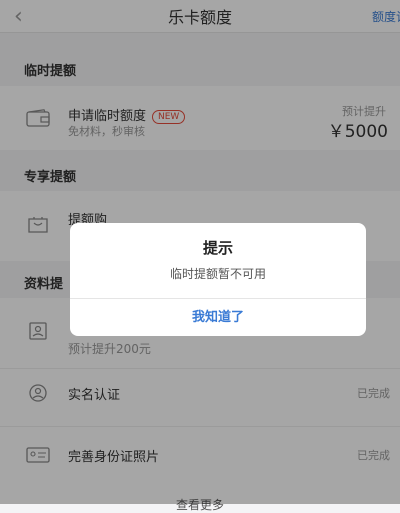 The height and width of the screenshot is (513, 400). Describe the element at coordinates (218, 317) in the screenshot. I see `dialog-confirm-button: 我知道了` at that location.